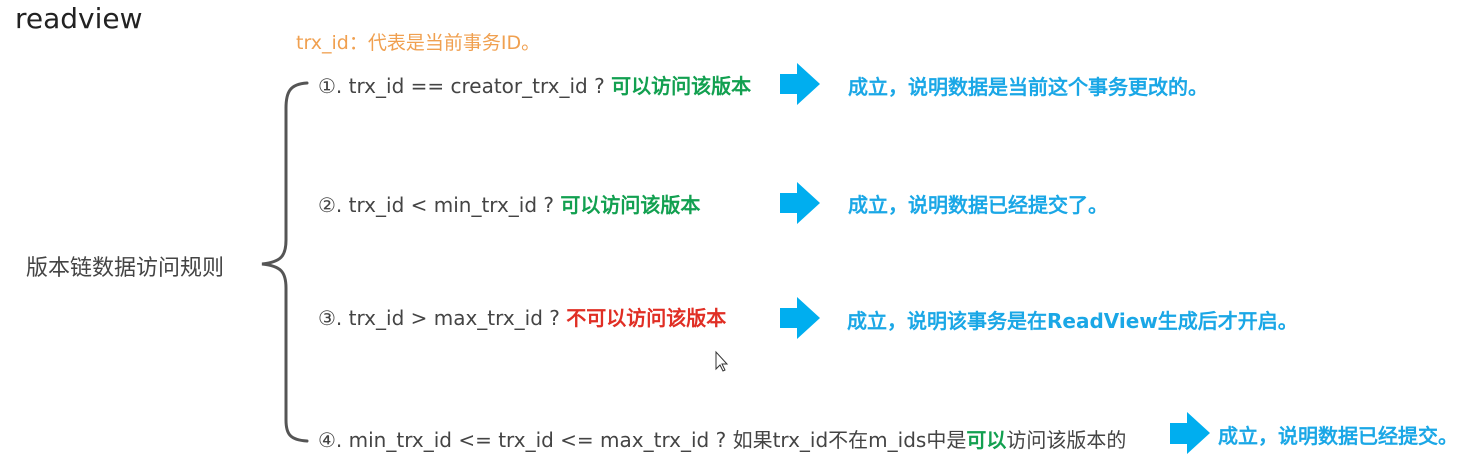 This screenshot has width=1481, height=470. What do you see at coordinates (442, 318) in the screenshot?
I see `rule-condition: ③. trx_id > max_trx_id ?` at bounding box center [442, 318].